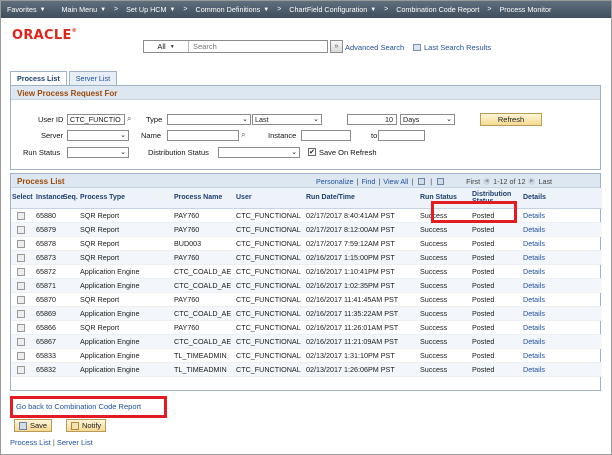 The height and width of the screenshot is (455, 612). Describe the element at coordinates (561, 198) in the screenshot. I see `column-header-details: Details` at that location.